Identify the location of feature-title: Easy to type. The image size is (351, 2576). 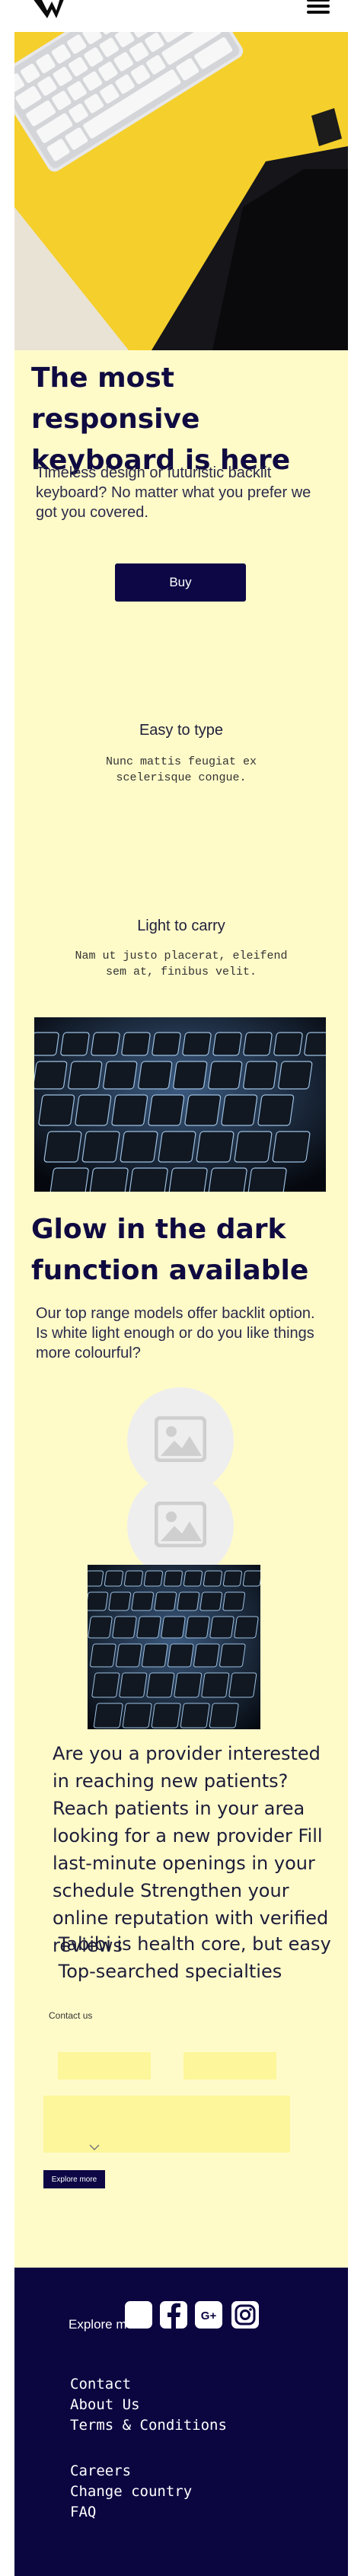
(181, 730).